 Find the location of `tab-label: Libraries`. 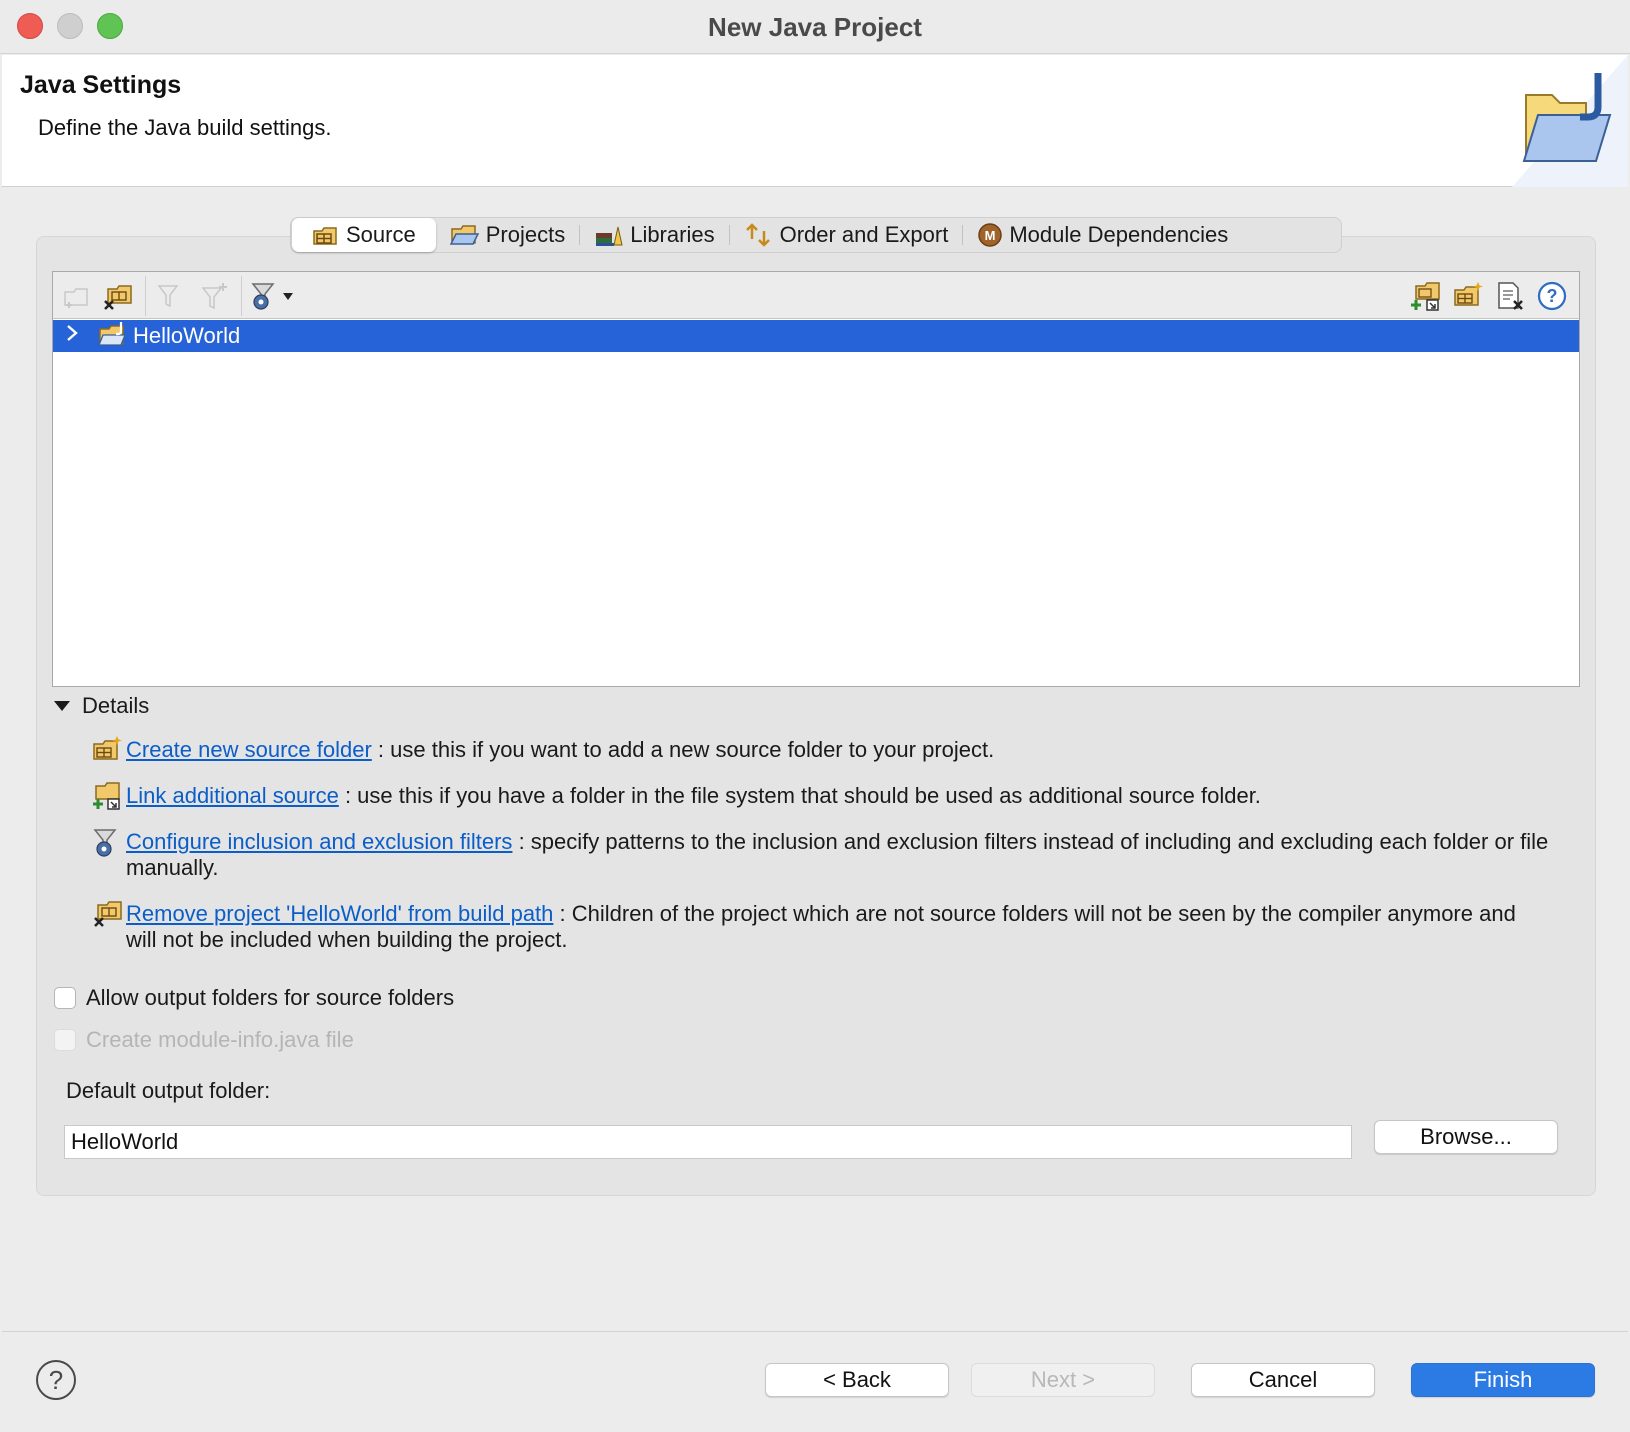

tab-label: Libraries is located at coordinates (672, 234).